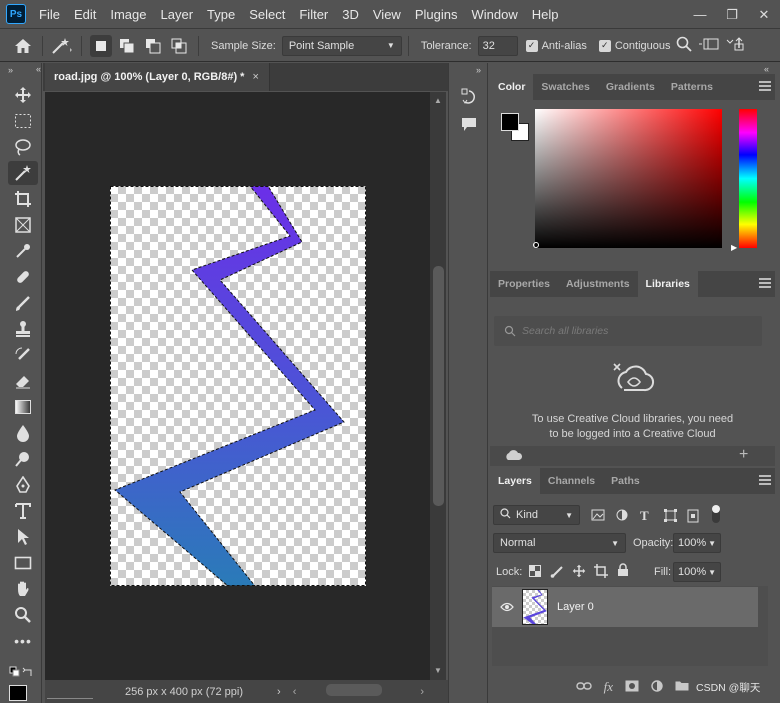  What do you see at coordinates (23, 615) in the screenshot?
I see `zoom-tool` at bounding box center [23, 615].